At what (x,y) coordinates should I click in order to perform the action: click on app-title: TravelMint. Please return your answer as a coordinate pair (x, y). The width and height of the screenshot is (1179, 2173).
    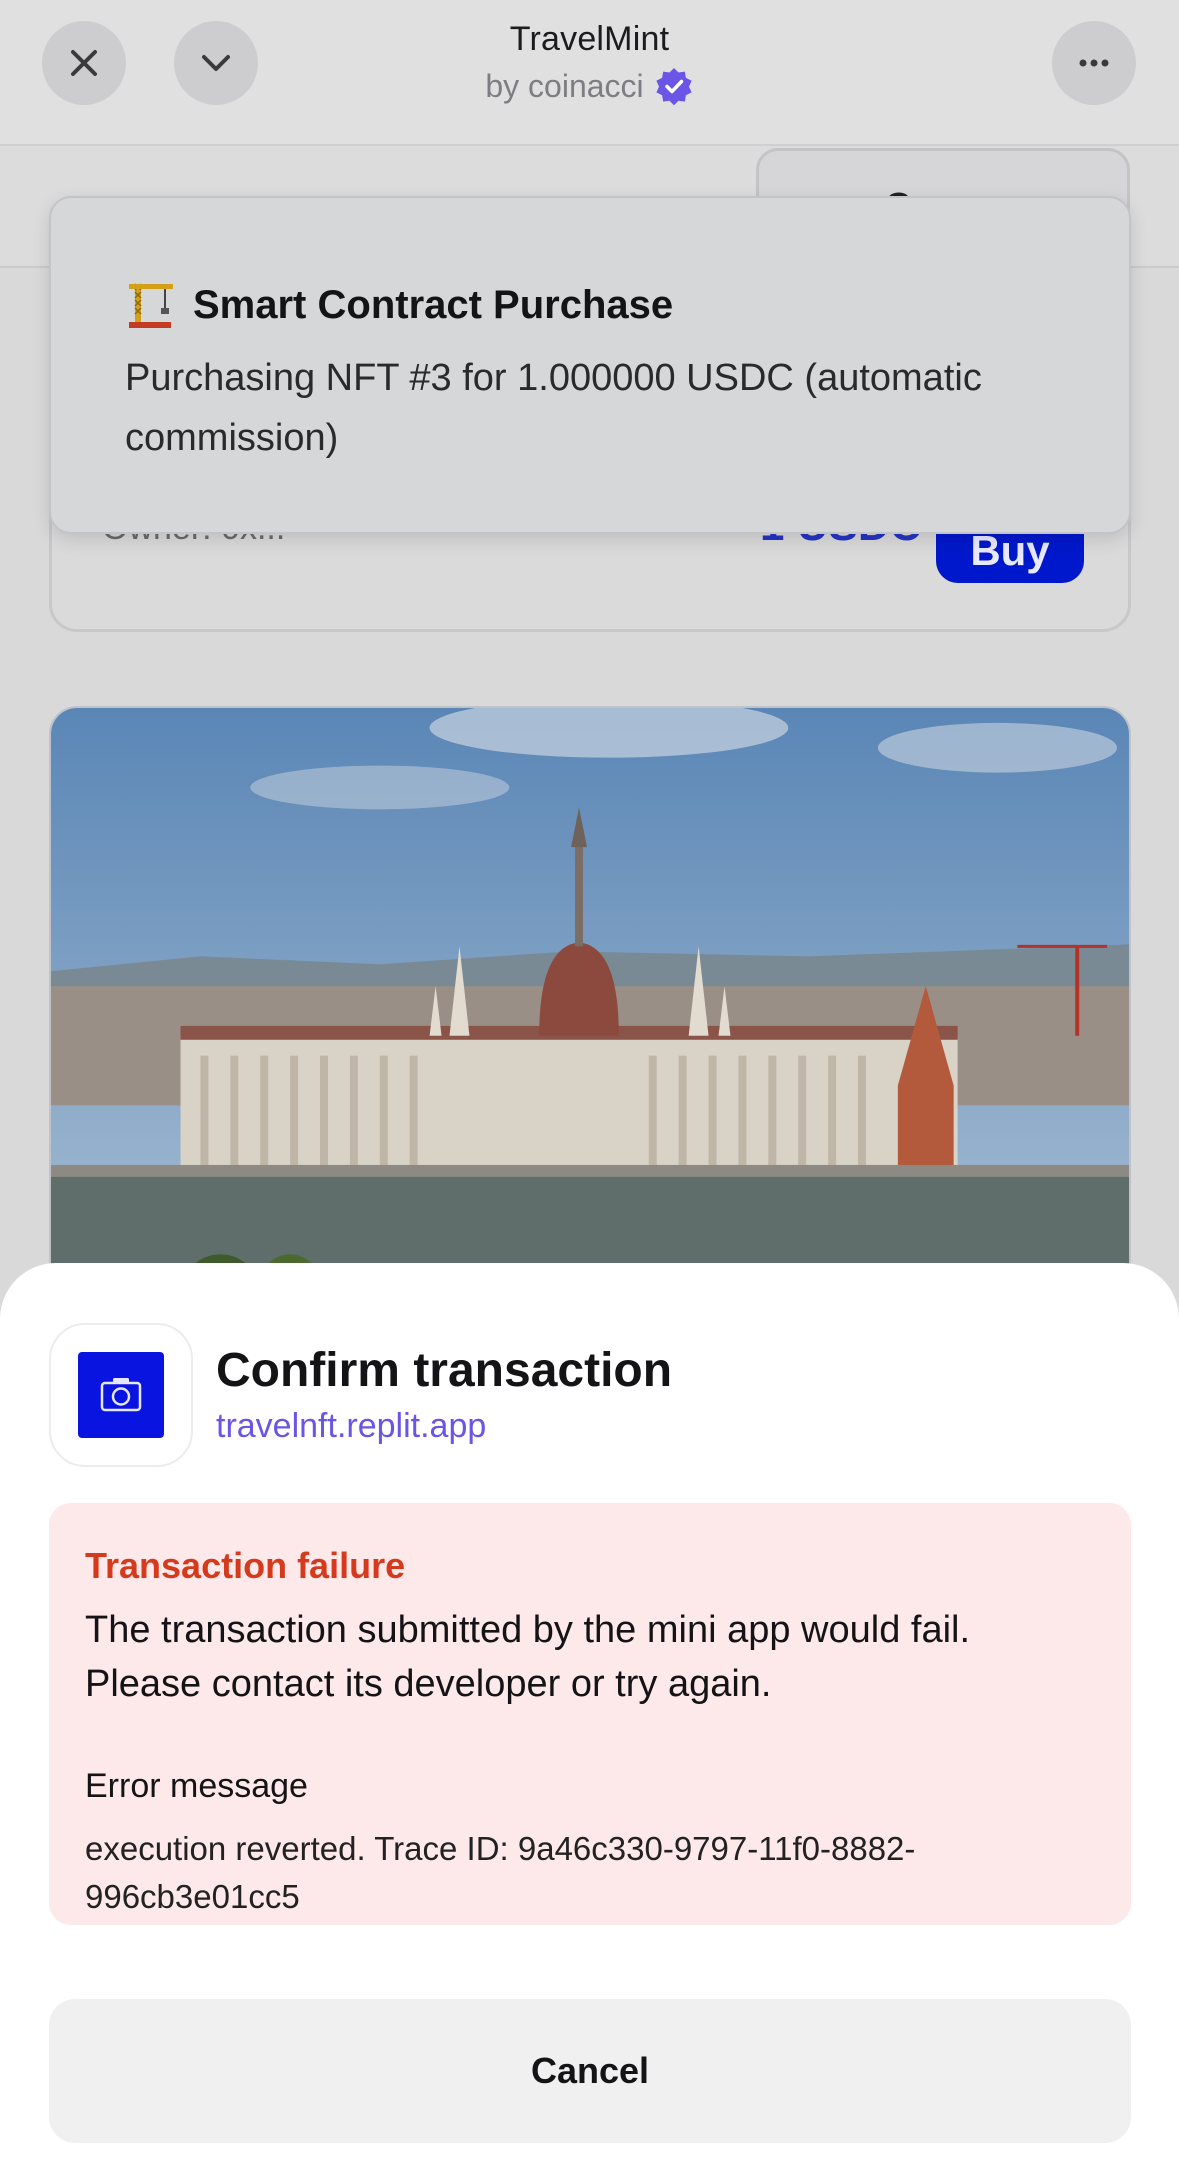
    Looking at the image, I should click on (589, 39).